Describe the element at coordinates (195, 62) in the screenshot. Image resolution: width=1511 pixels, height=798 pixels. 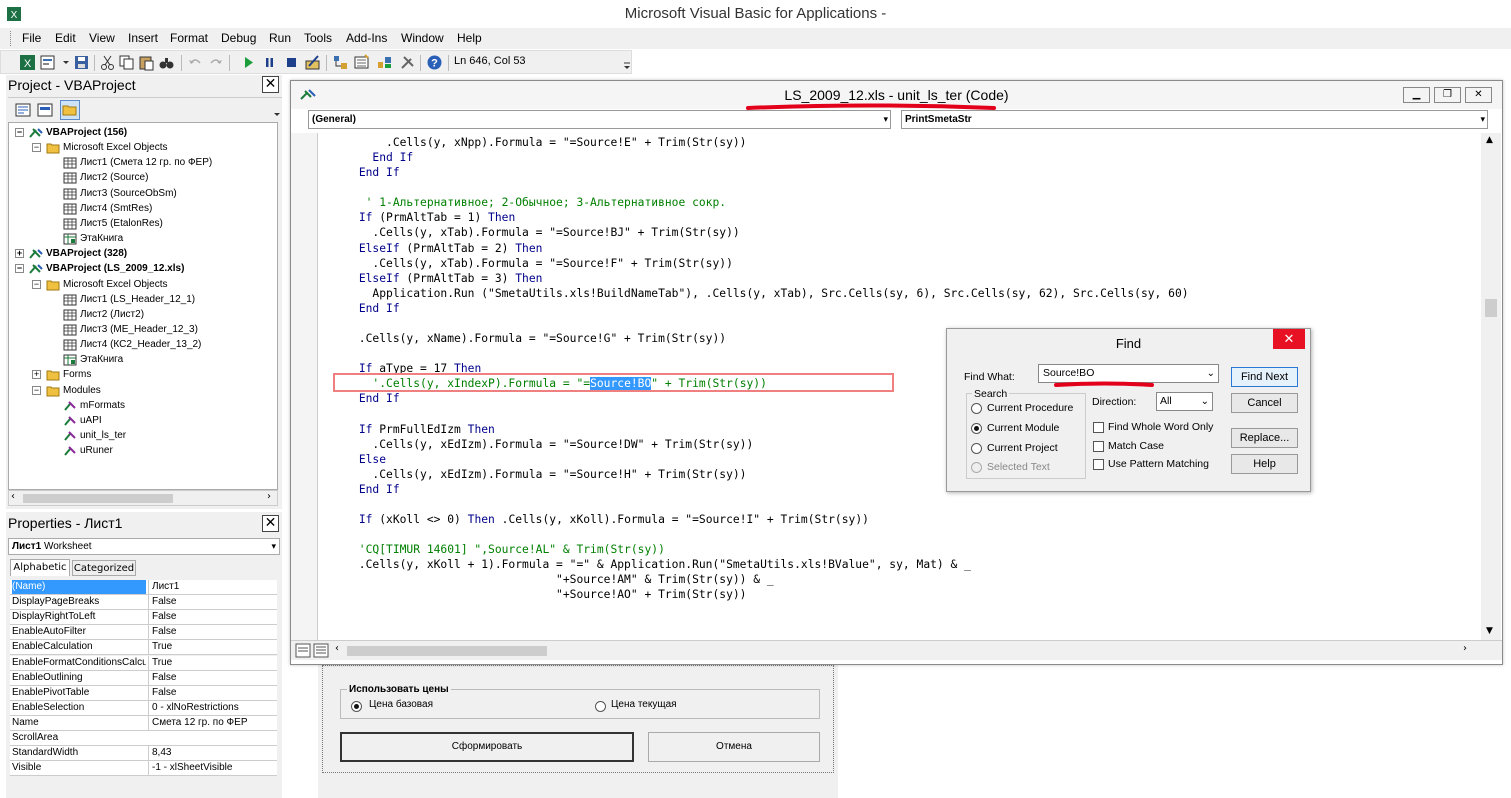
I see `undo-icon` at that location.